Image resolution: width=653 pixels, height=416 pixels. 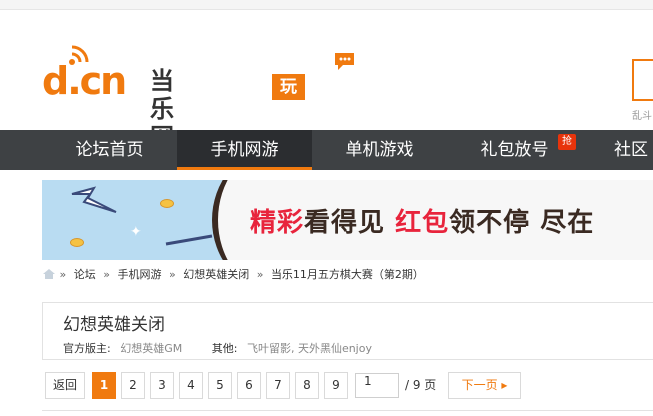 What do you see at coordinates (220, 385) in the screenshot?
I see `page-button: 5` at bounding box center [220, 385].